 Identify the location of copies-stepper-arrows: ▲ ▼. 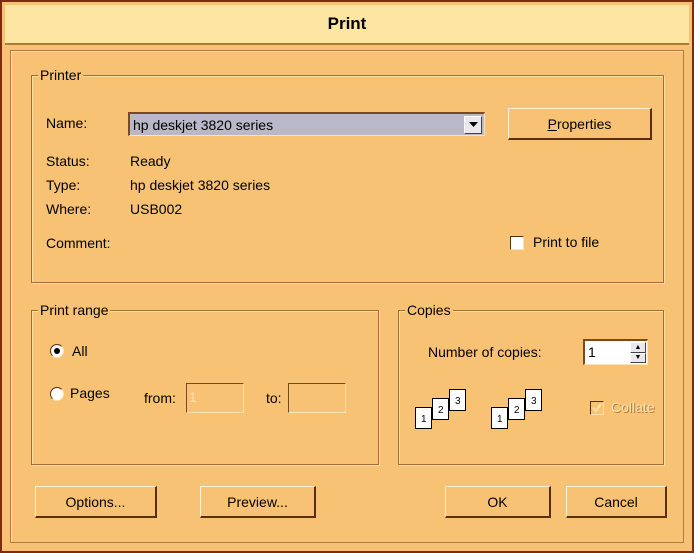
(638, 352).